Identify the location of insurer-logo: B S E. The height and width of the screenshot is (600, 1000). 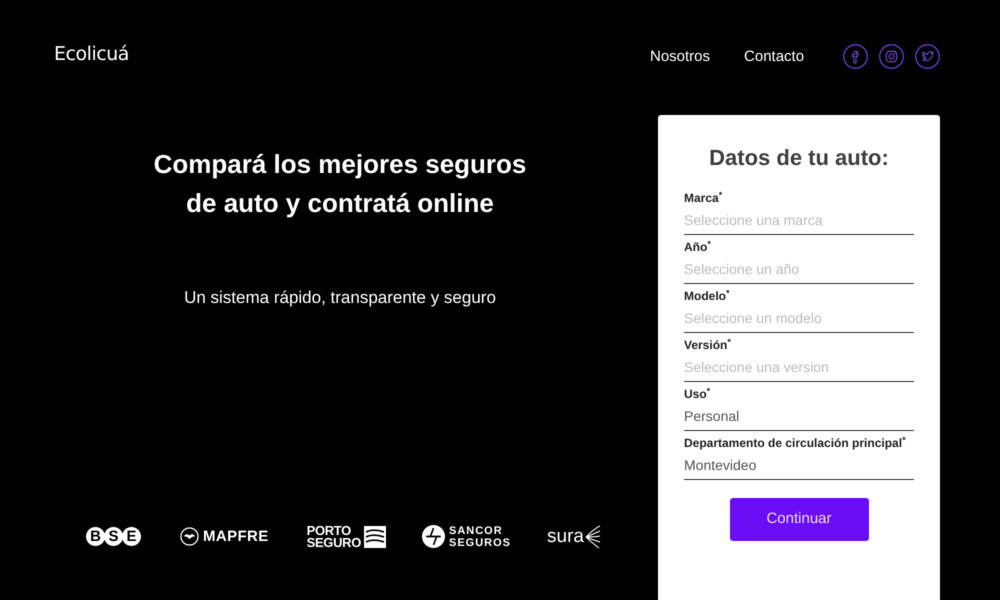
(113, 536).